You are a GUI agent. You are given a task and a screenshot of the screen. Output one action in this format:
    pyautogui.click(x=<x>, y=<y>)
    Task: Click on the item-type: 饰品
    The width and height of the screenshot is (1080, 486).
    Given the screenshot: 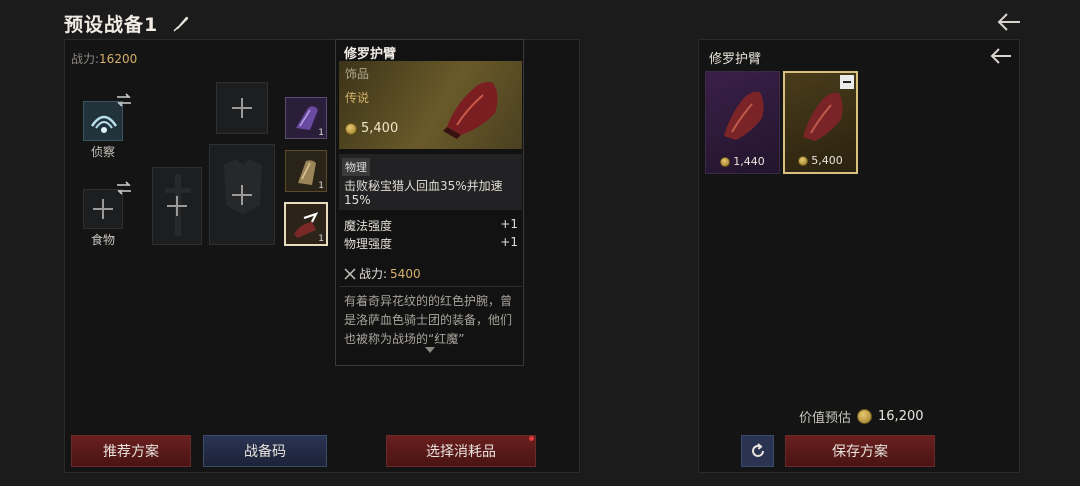 What is the action you would take?
    pyautogui.click(x=357, y=74)
    